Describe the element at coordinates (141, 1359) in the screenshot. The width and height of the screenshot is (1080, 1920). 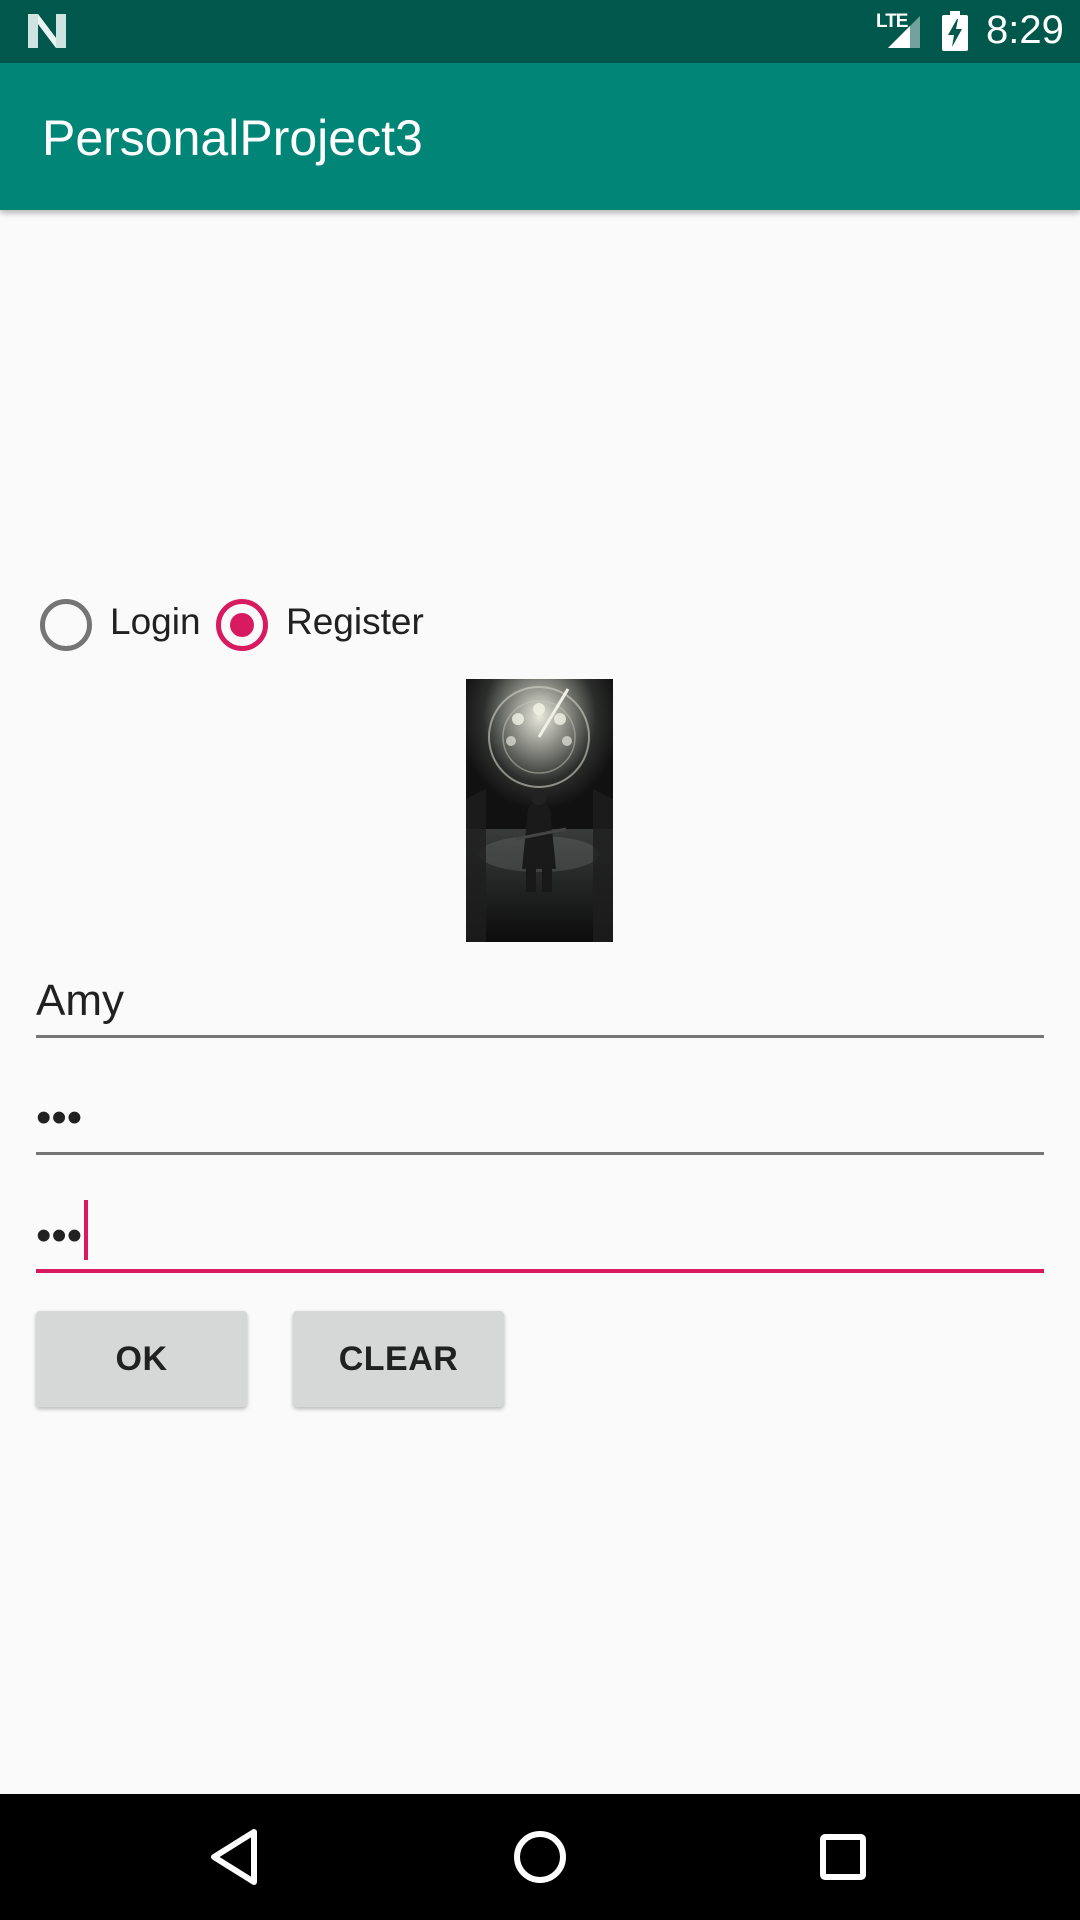
I see `ok-button: OK` at that location.